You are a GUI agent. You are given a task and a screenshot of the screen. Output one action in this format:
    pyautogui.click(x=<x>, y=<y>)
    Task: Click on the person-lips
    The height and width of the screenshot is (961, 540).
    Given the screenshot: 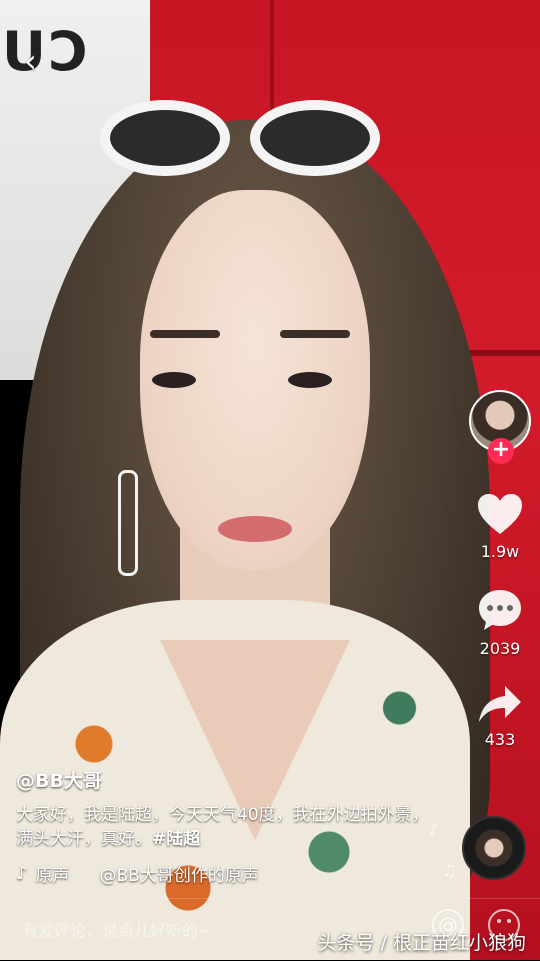 What is the action you would take?
    pyautogui.click(x=255, y=529)
    